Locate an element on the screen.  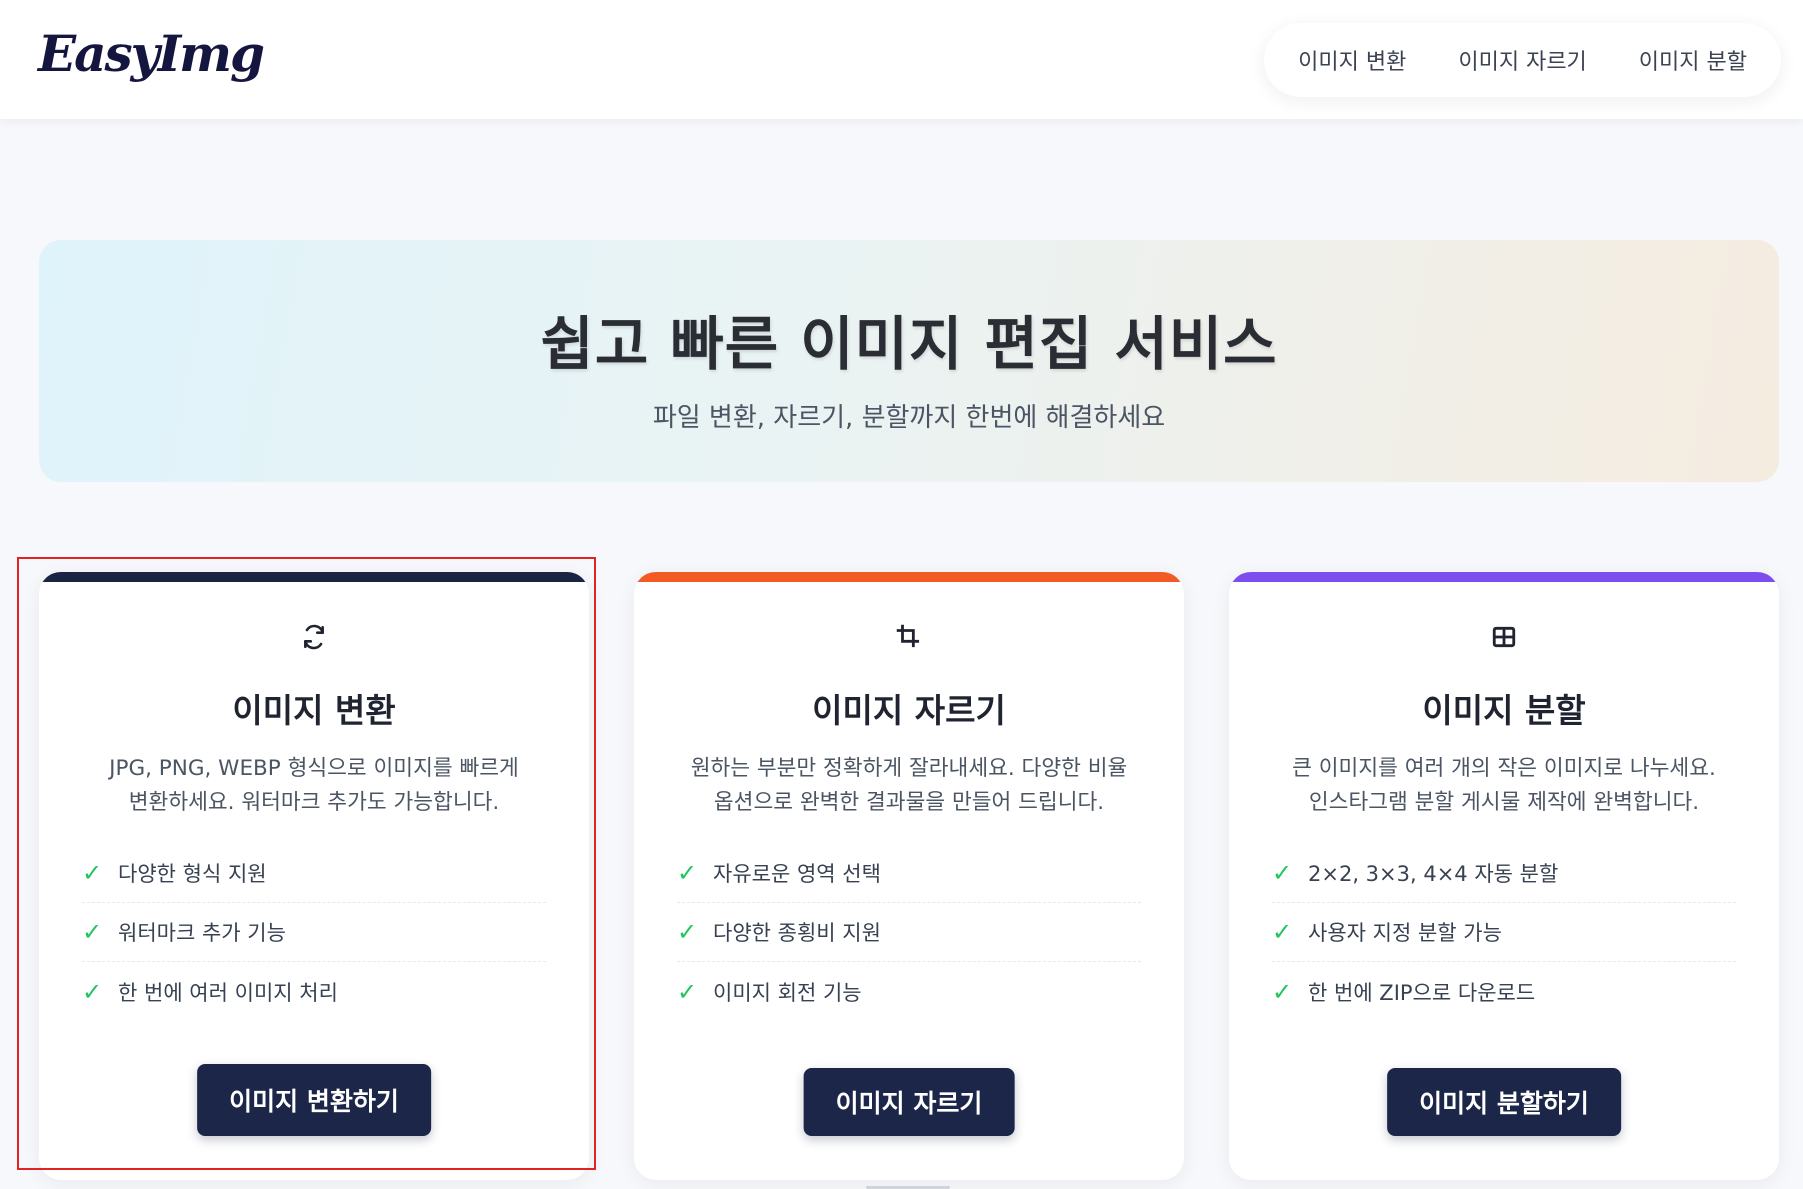
hero-title: 쉽고 빠른 이미지 편집 서비스 is located at coordinates (909, 344).